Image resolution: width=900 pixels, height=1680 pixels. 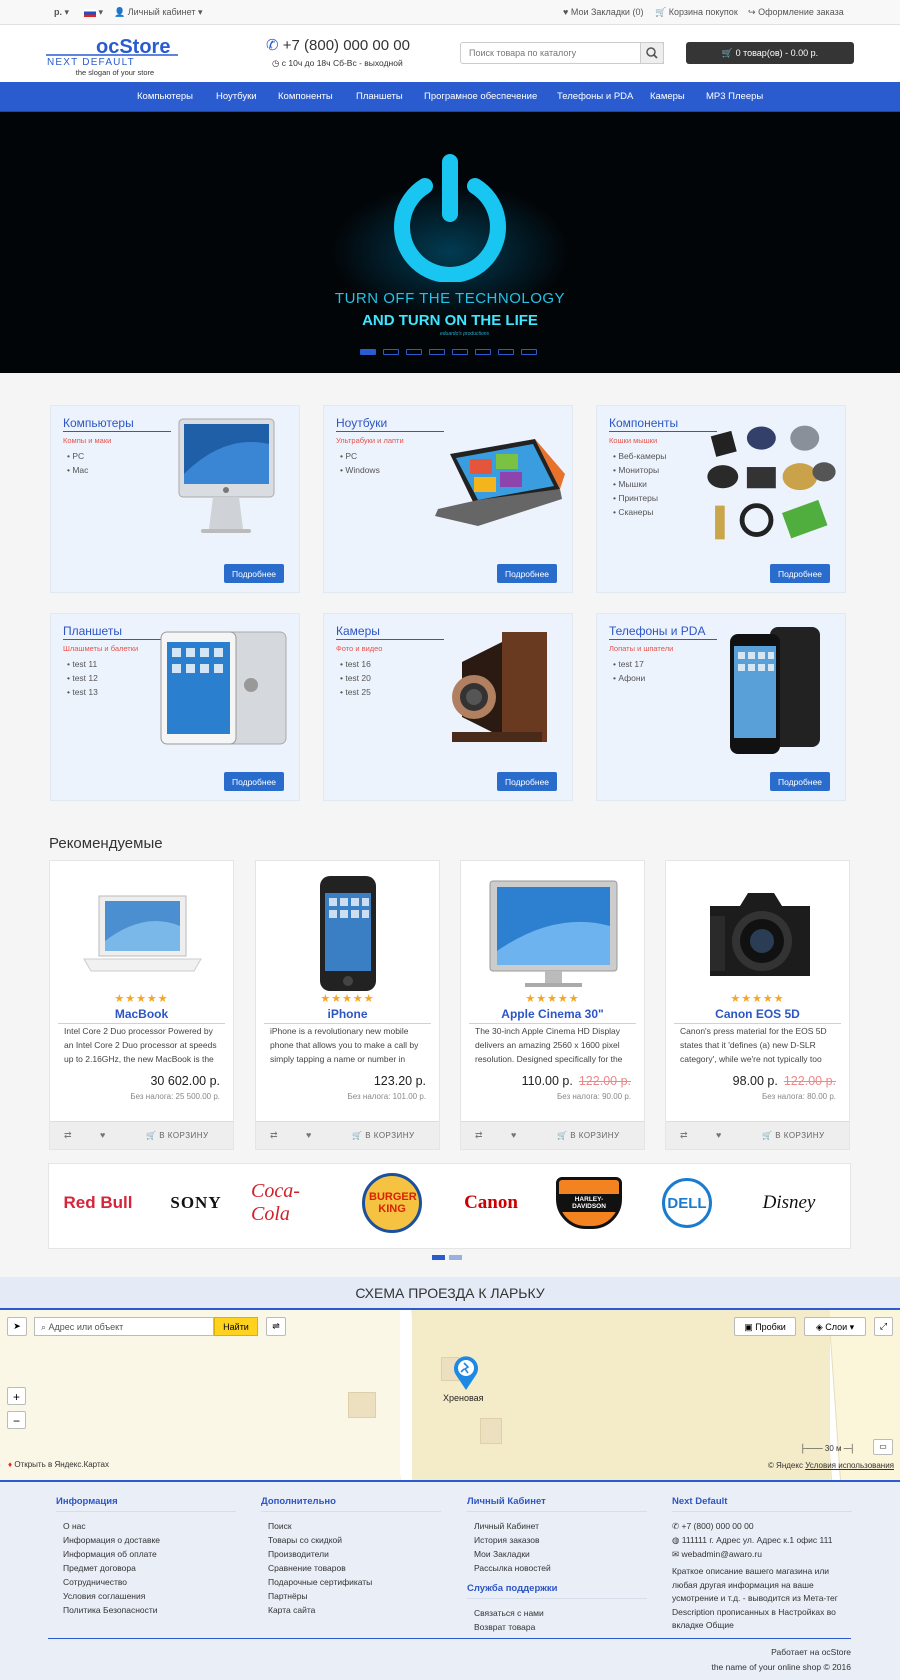 What do you see at coordinates (762, 1554) in the screenshot?
I see `footer-email: ✉ webadmin@awaro.ru` at bounding box center [762, 1554].